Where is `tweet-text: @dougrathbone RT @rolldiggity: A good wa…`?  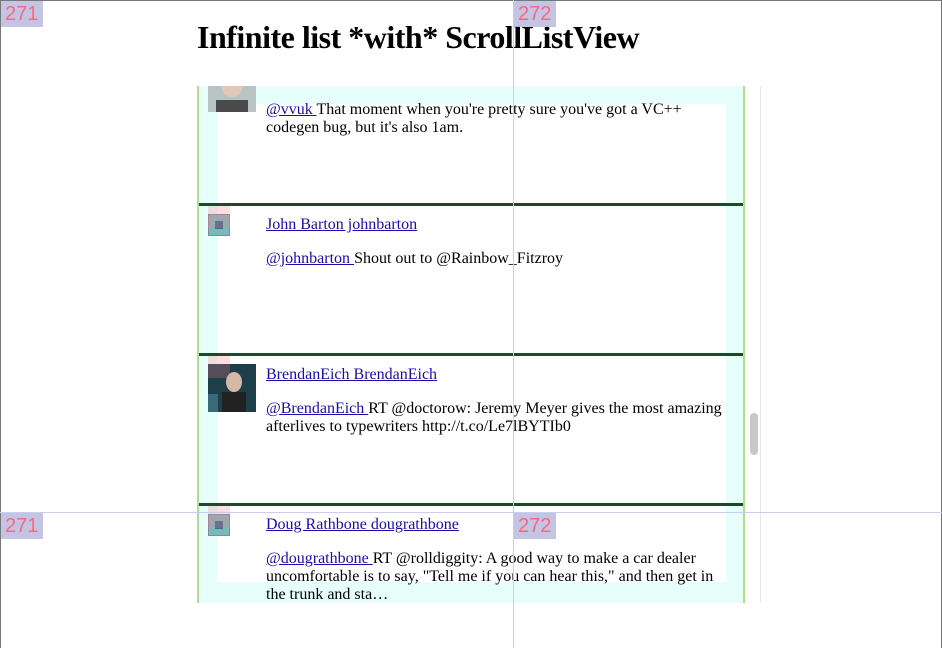 tweet-text: @dougrathbone RT @rolldiggity: A good wa… is located at coordinates (501, 576).